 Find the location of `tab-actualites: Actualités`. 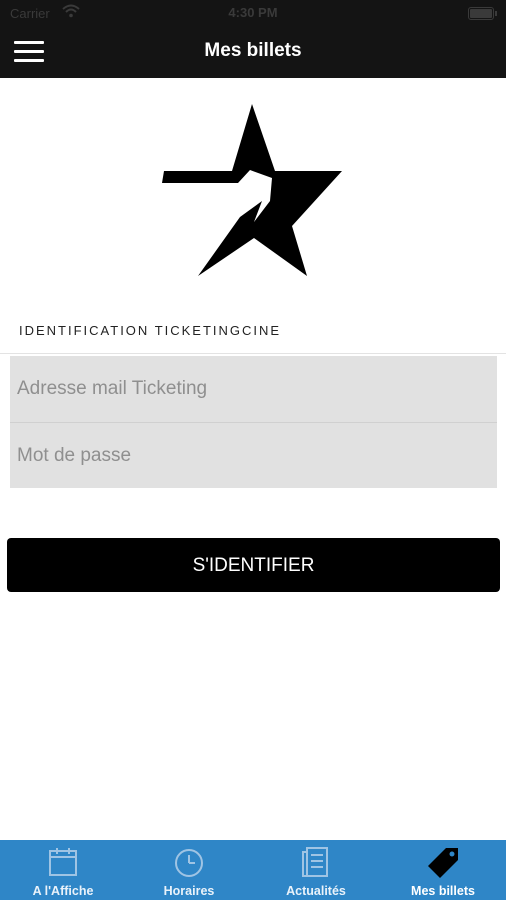

tab-actualites: Actualités is located at coordinates (316, 870).